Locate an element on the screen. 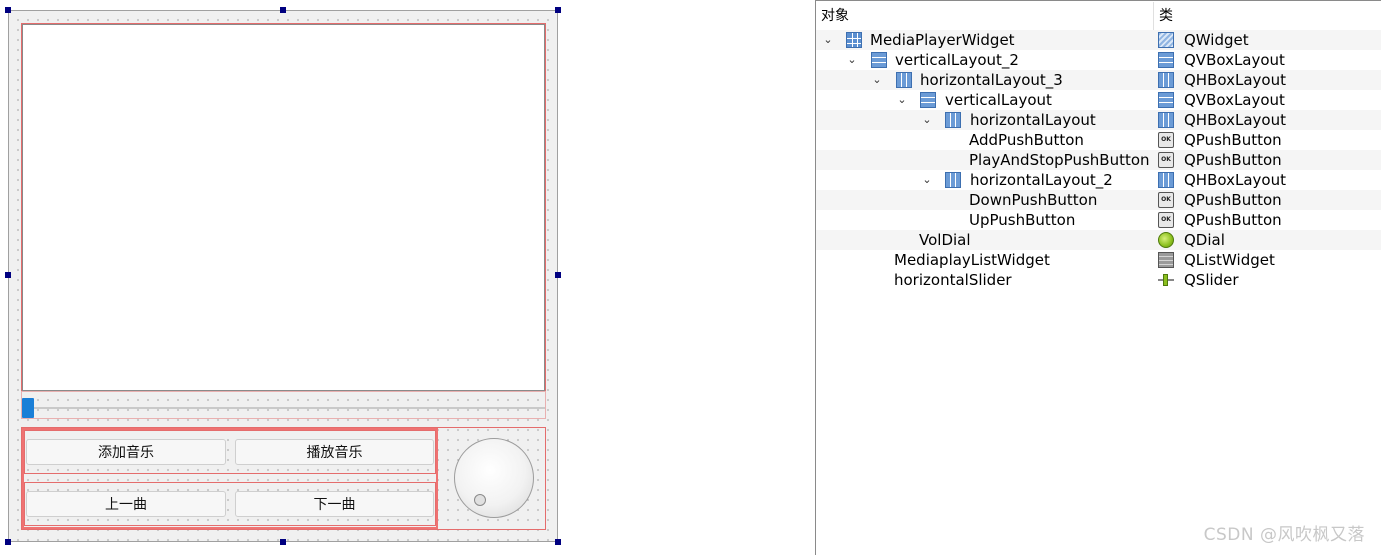 The image size is (1381, 555). tree-row: ⌄ horizontalLayout QHBoxLayout is located at coordinates (1098, 120).